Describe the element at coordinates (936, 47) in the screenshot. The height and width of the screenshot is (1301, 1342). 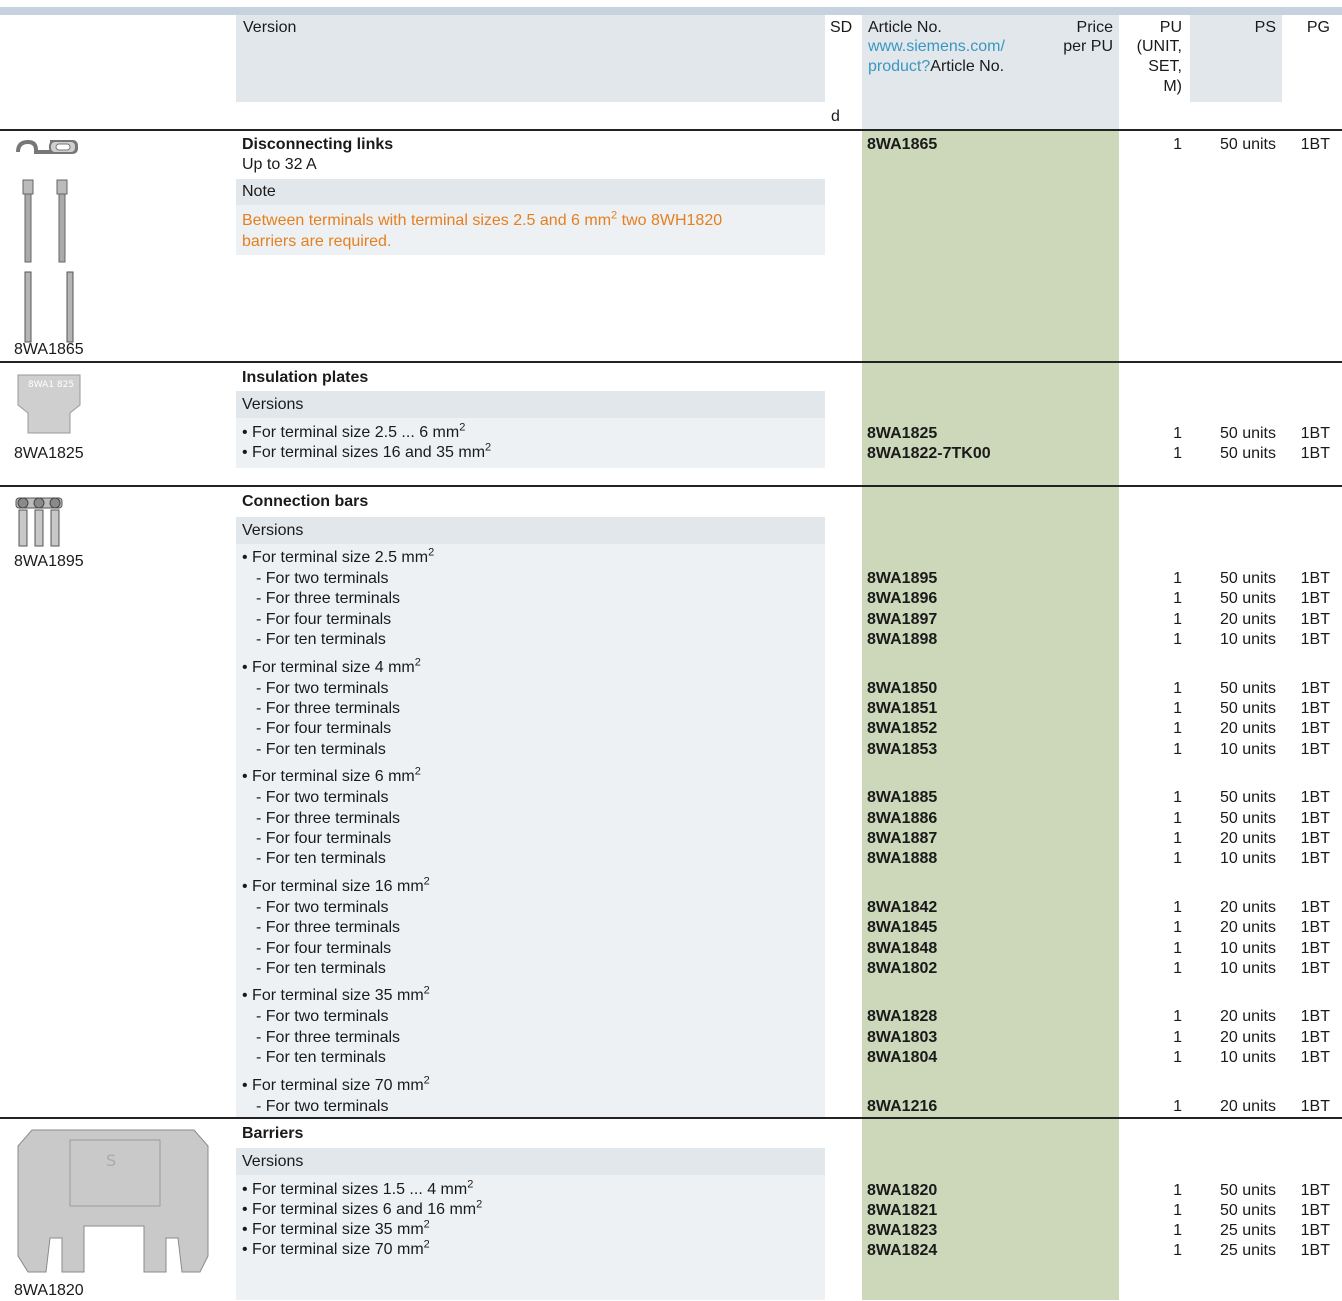
I see `header-article-link-1: www.siemens.com/` at that location.